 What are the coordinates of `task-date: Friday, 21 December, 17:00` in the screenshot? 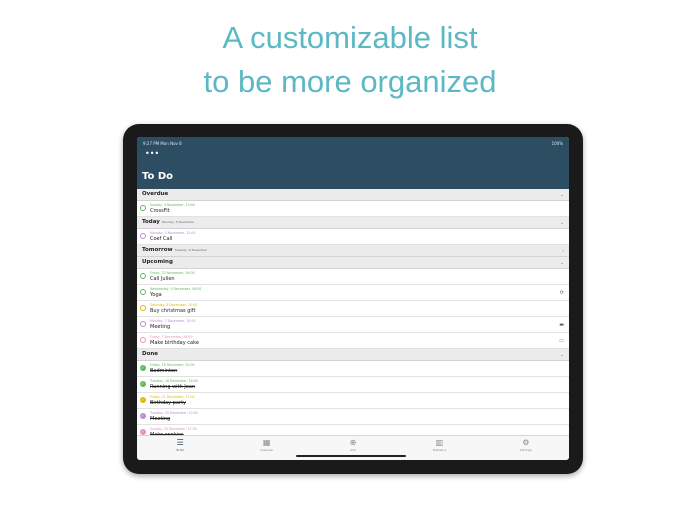 It's located at (172, 397).